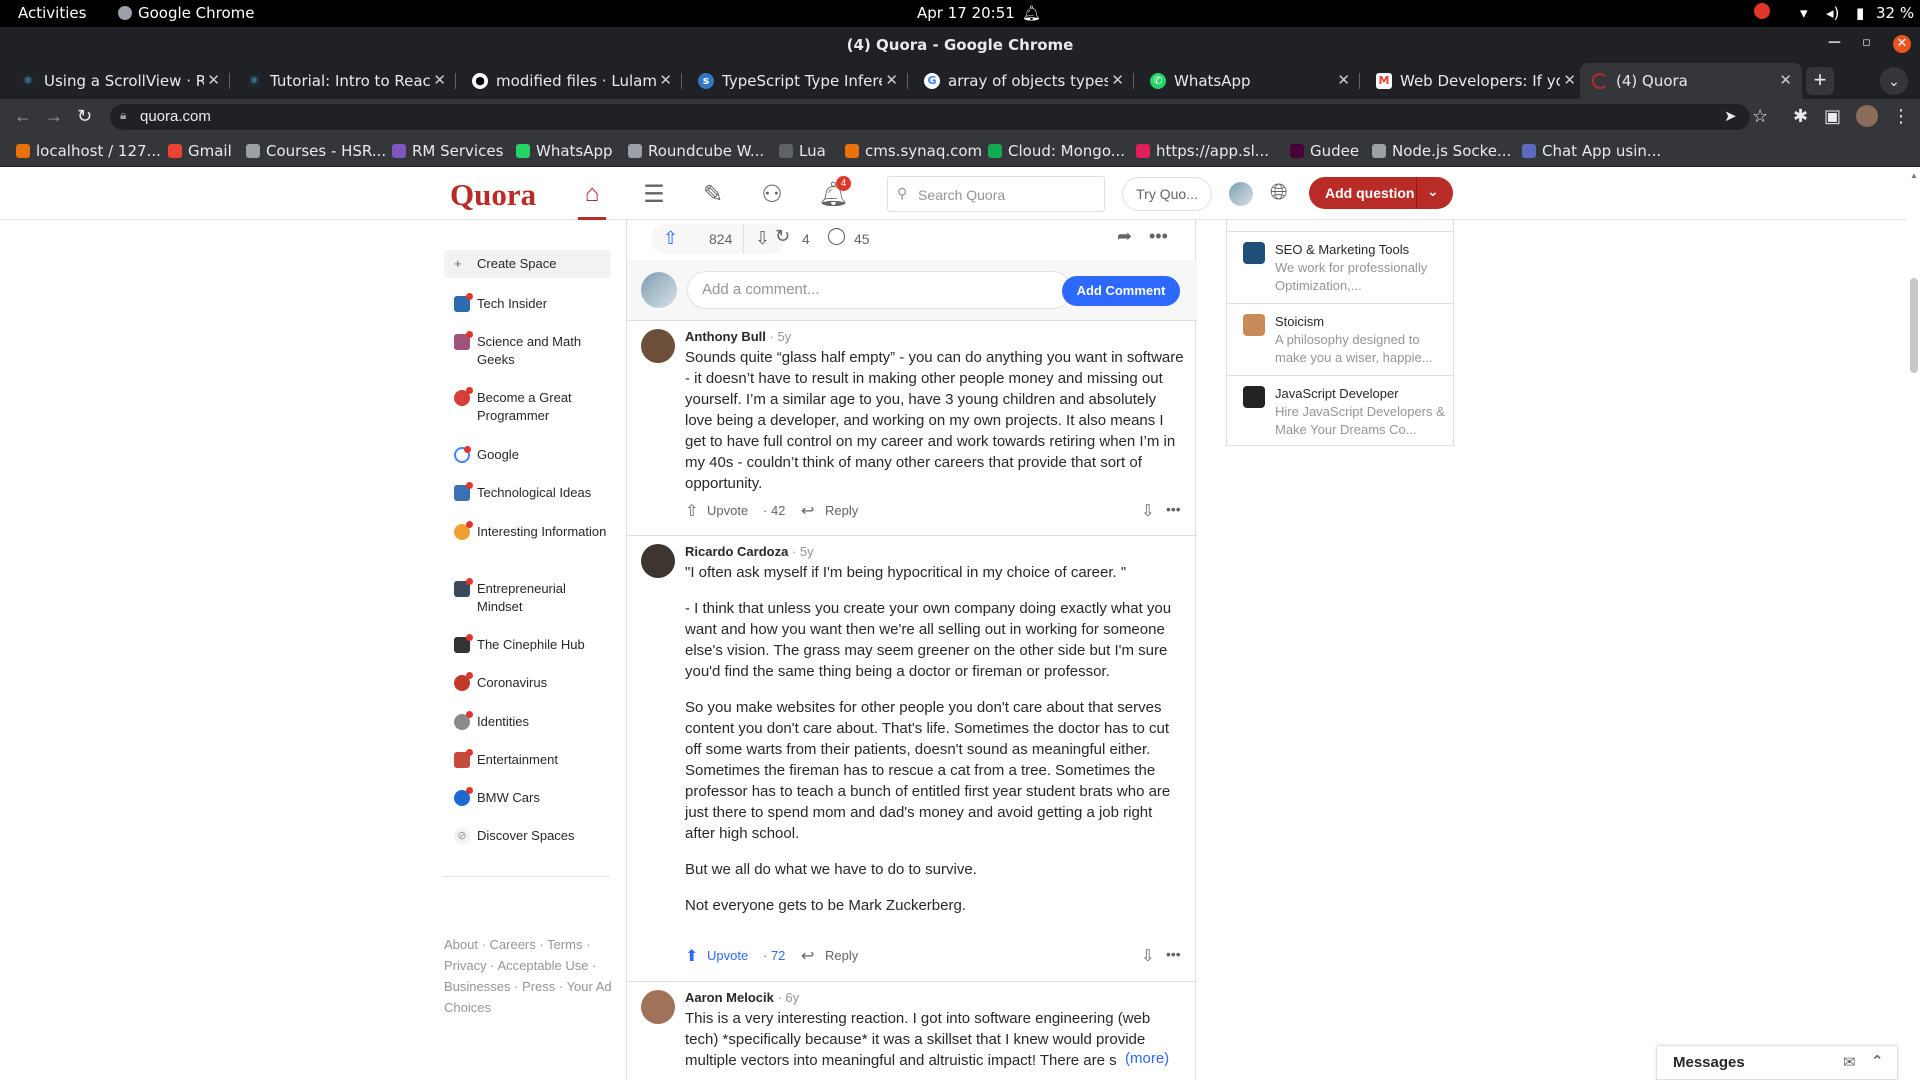 The width and height of the screenshot is (1920, 1080). I want to click on tab-3: ●modified files · Lulamile✕, so click(571, 81).